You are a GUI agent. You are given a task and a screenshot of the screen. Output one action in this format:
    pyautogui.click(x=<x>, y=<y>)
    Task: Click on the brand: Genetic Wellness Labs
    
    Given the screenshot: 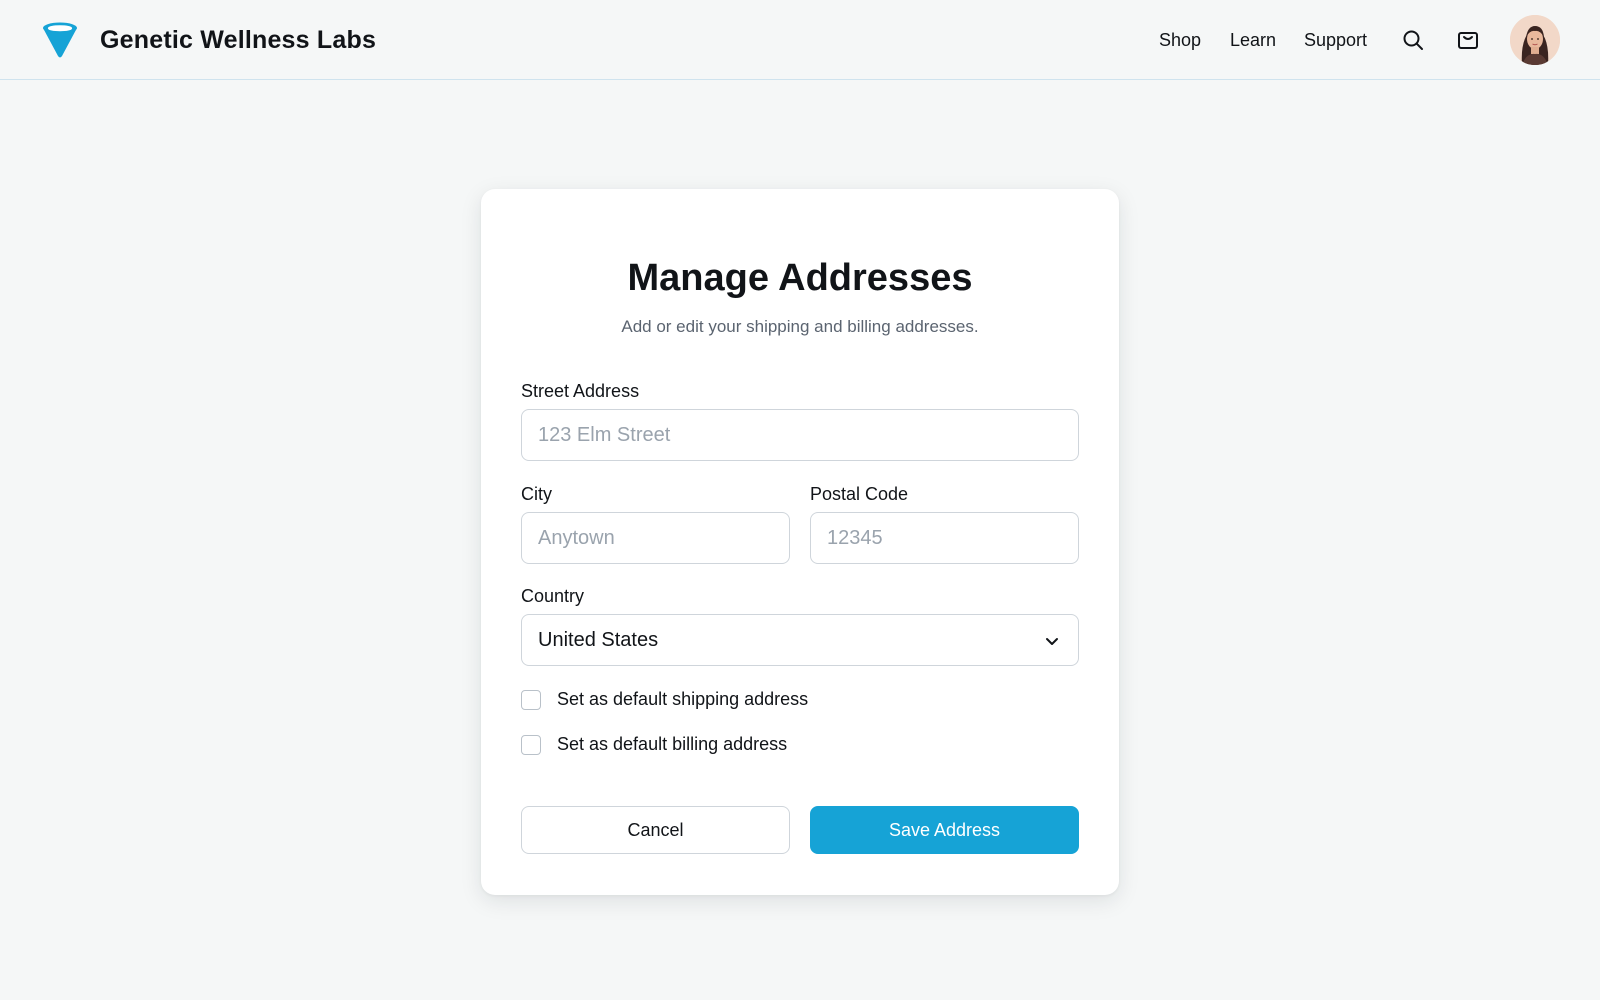 What is the action you would take?
    pyautogui.click(x=208, y=40)
    